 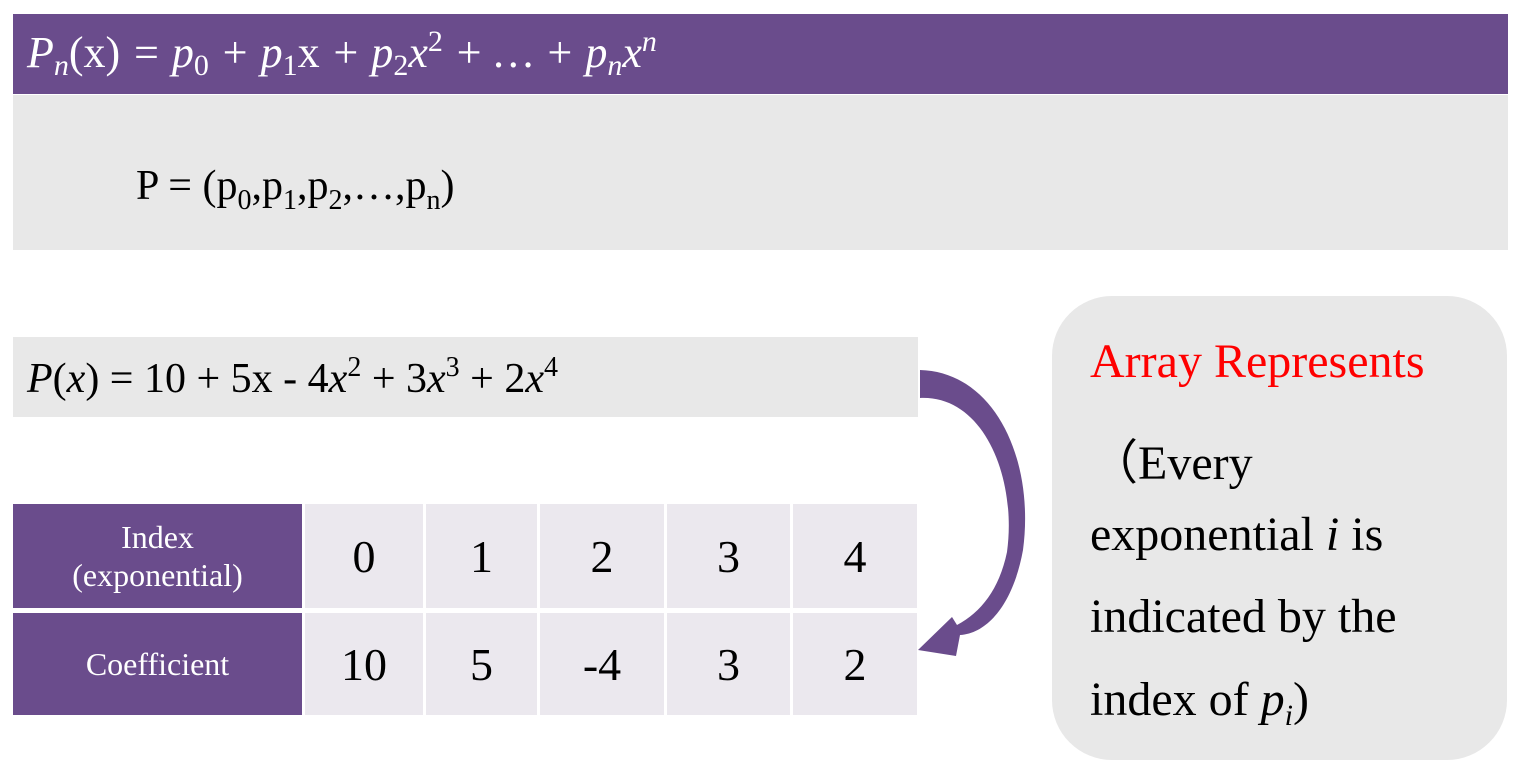 I want to click on index-header-line-1: Index, so click(x=157, y=537).